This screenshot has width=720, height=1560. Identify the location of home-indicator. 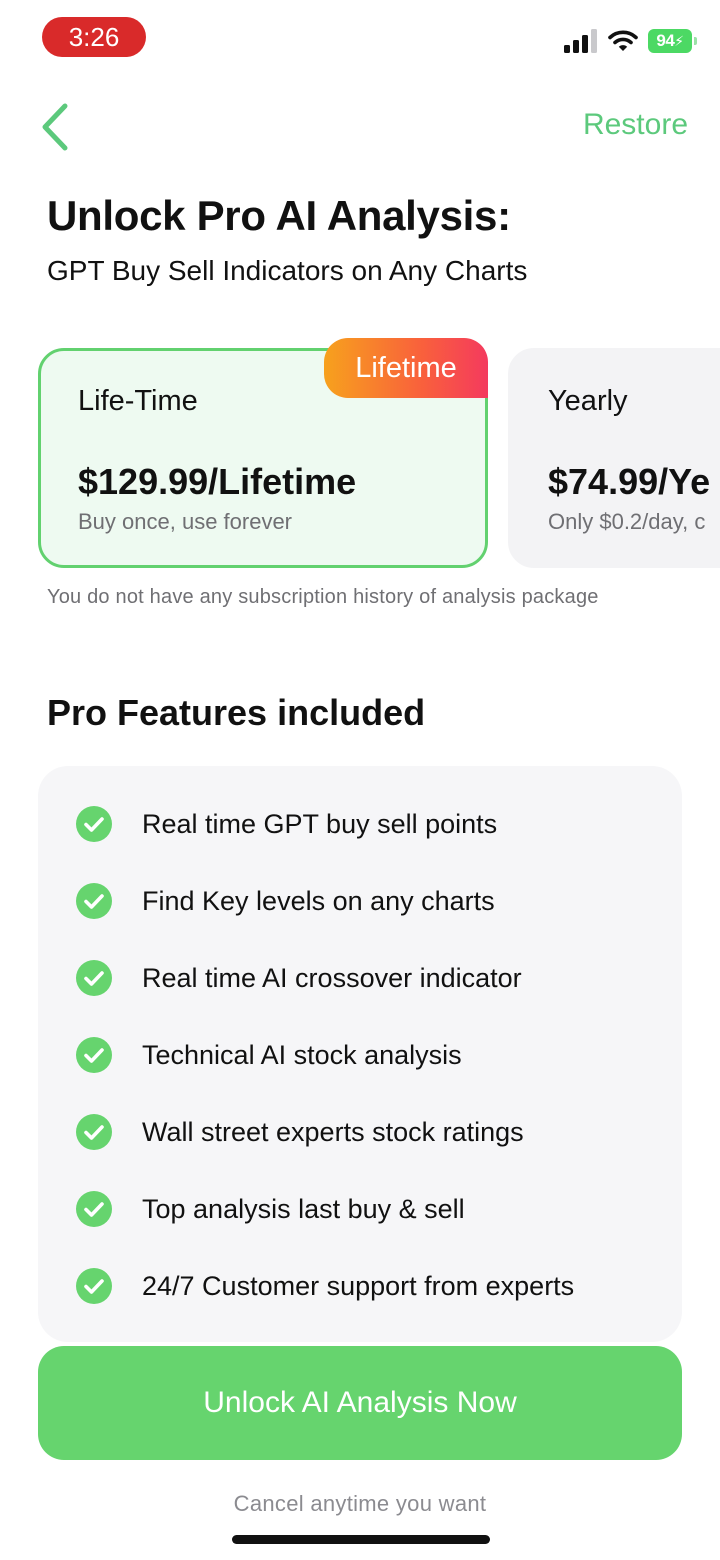
(361, 1539).